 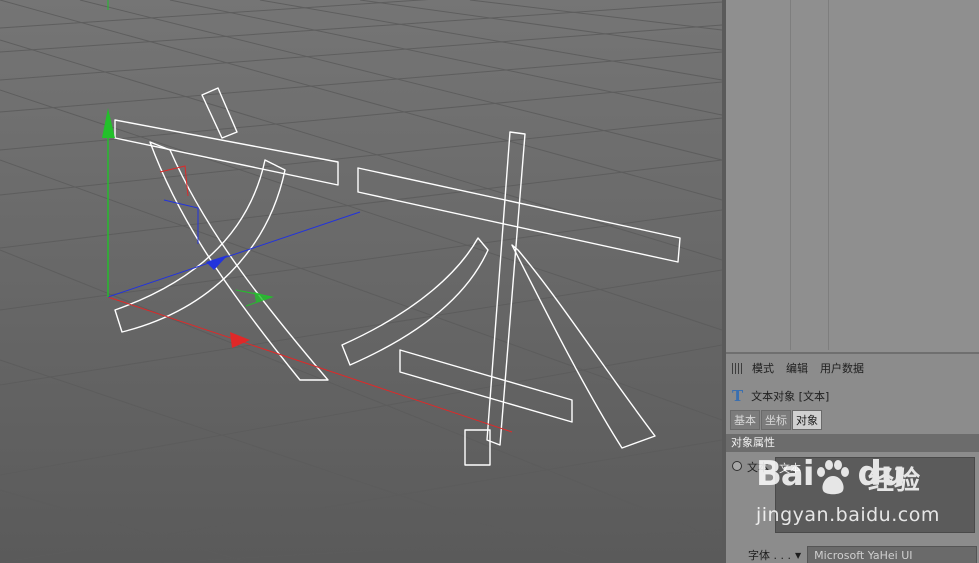 I want to click on tab-object: 对象, so click(x=807, y=420).